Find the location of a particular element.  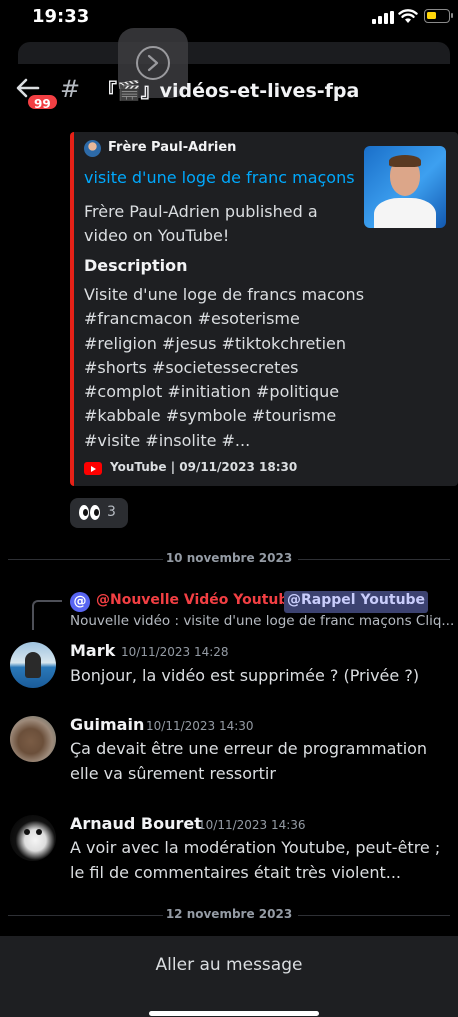

message-author: Guimain is located at coordinates (107, 724).